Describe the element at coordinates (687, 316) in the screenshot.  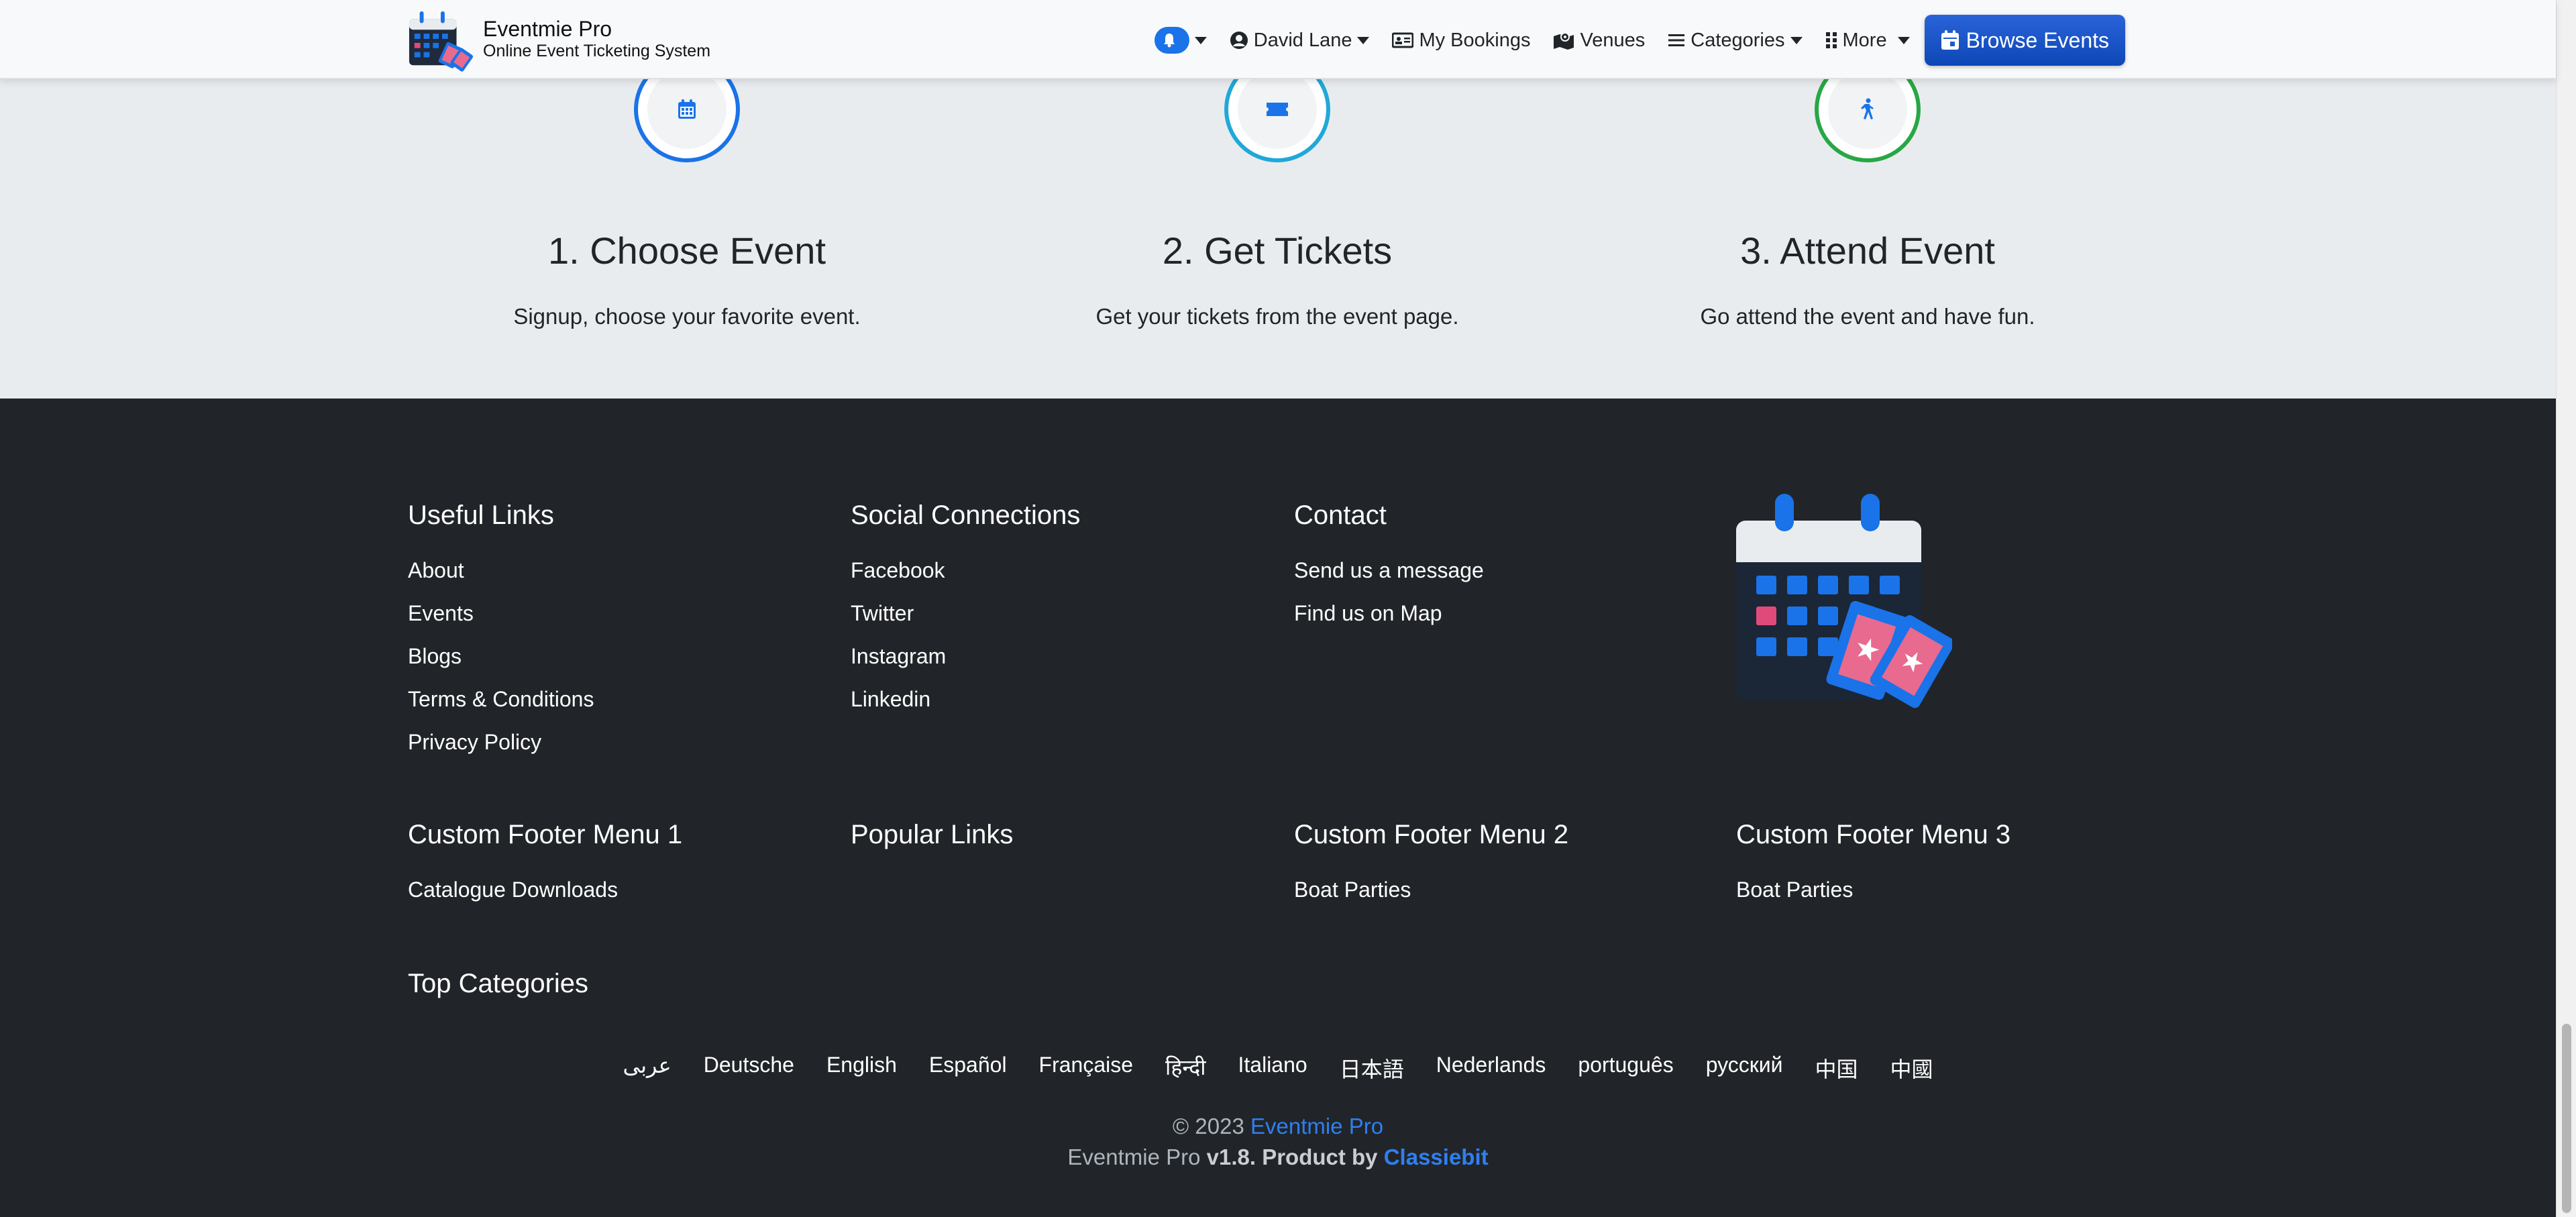
I see `step-description: Signup, choose your favorite event.` at that location.